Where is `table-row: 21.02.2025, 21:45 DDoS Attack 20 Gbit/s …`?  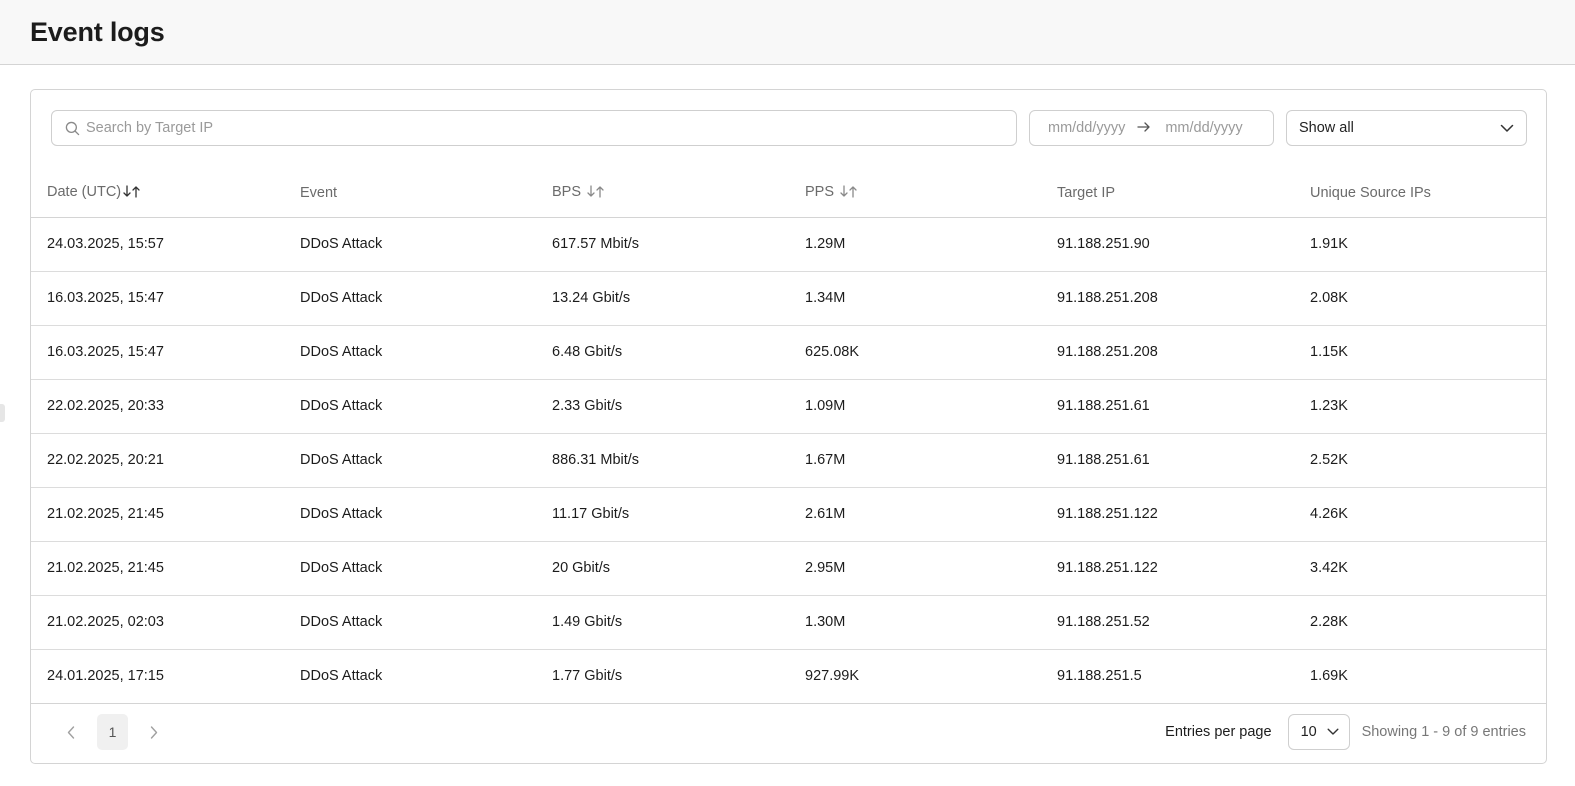 table-row: 21.02.2025, 21:45 DDoS Attack 20 Gbit/s … is located at coordinates (788, 568).